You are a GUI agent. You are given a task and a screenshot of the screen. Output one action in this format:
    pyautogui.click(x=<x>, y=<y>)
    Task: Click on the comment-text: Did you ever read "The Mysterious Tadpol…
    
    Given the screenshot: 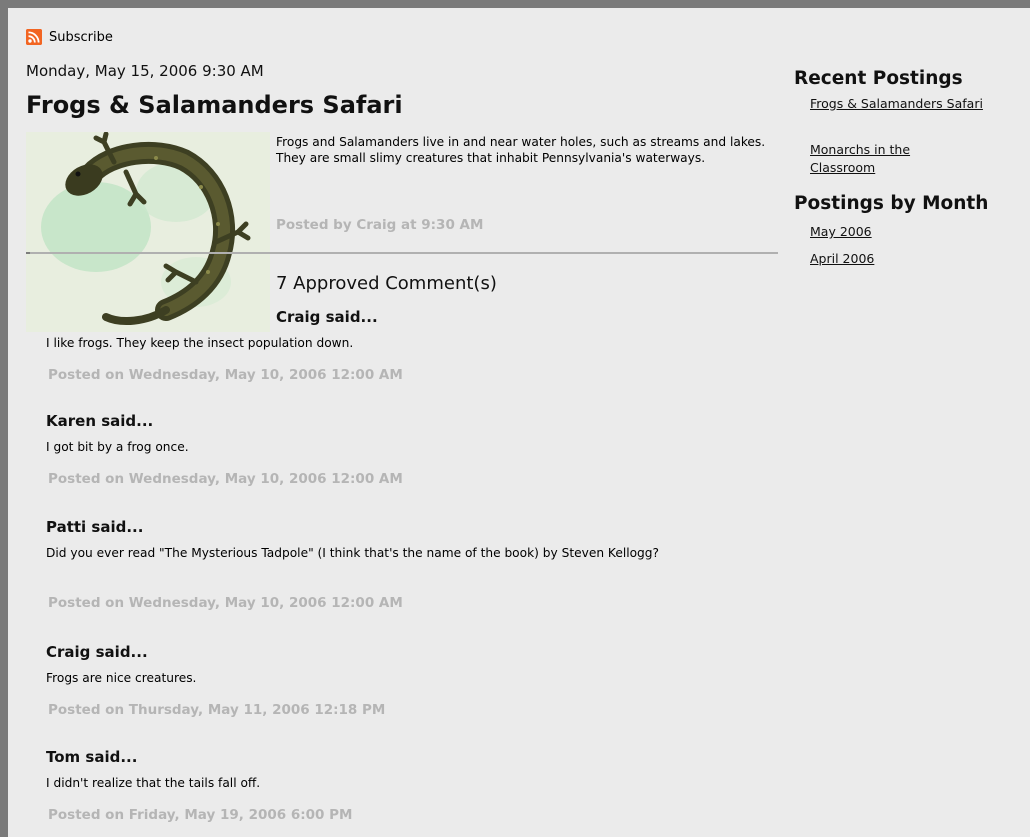 What is the action you would take?
    pyautogui.click(x=352, y=553)
    